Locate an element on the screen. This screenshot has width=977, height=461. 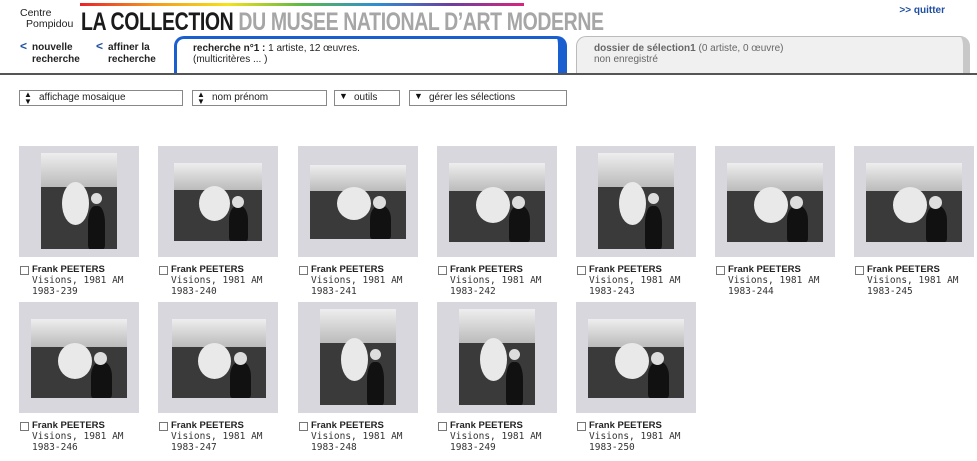
result-card: Frank PEETERS Visions, 1981 AM 1983-247 is located at coordinates (218, 381).